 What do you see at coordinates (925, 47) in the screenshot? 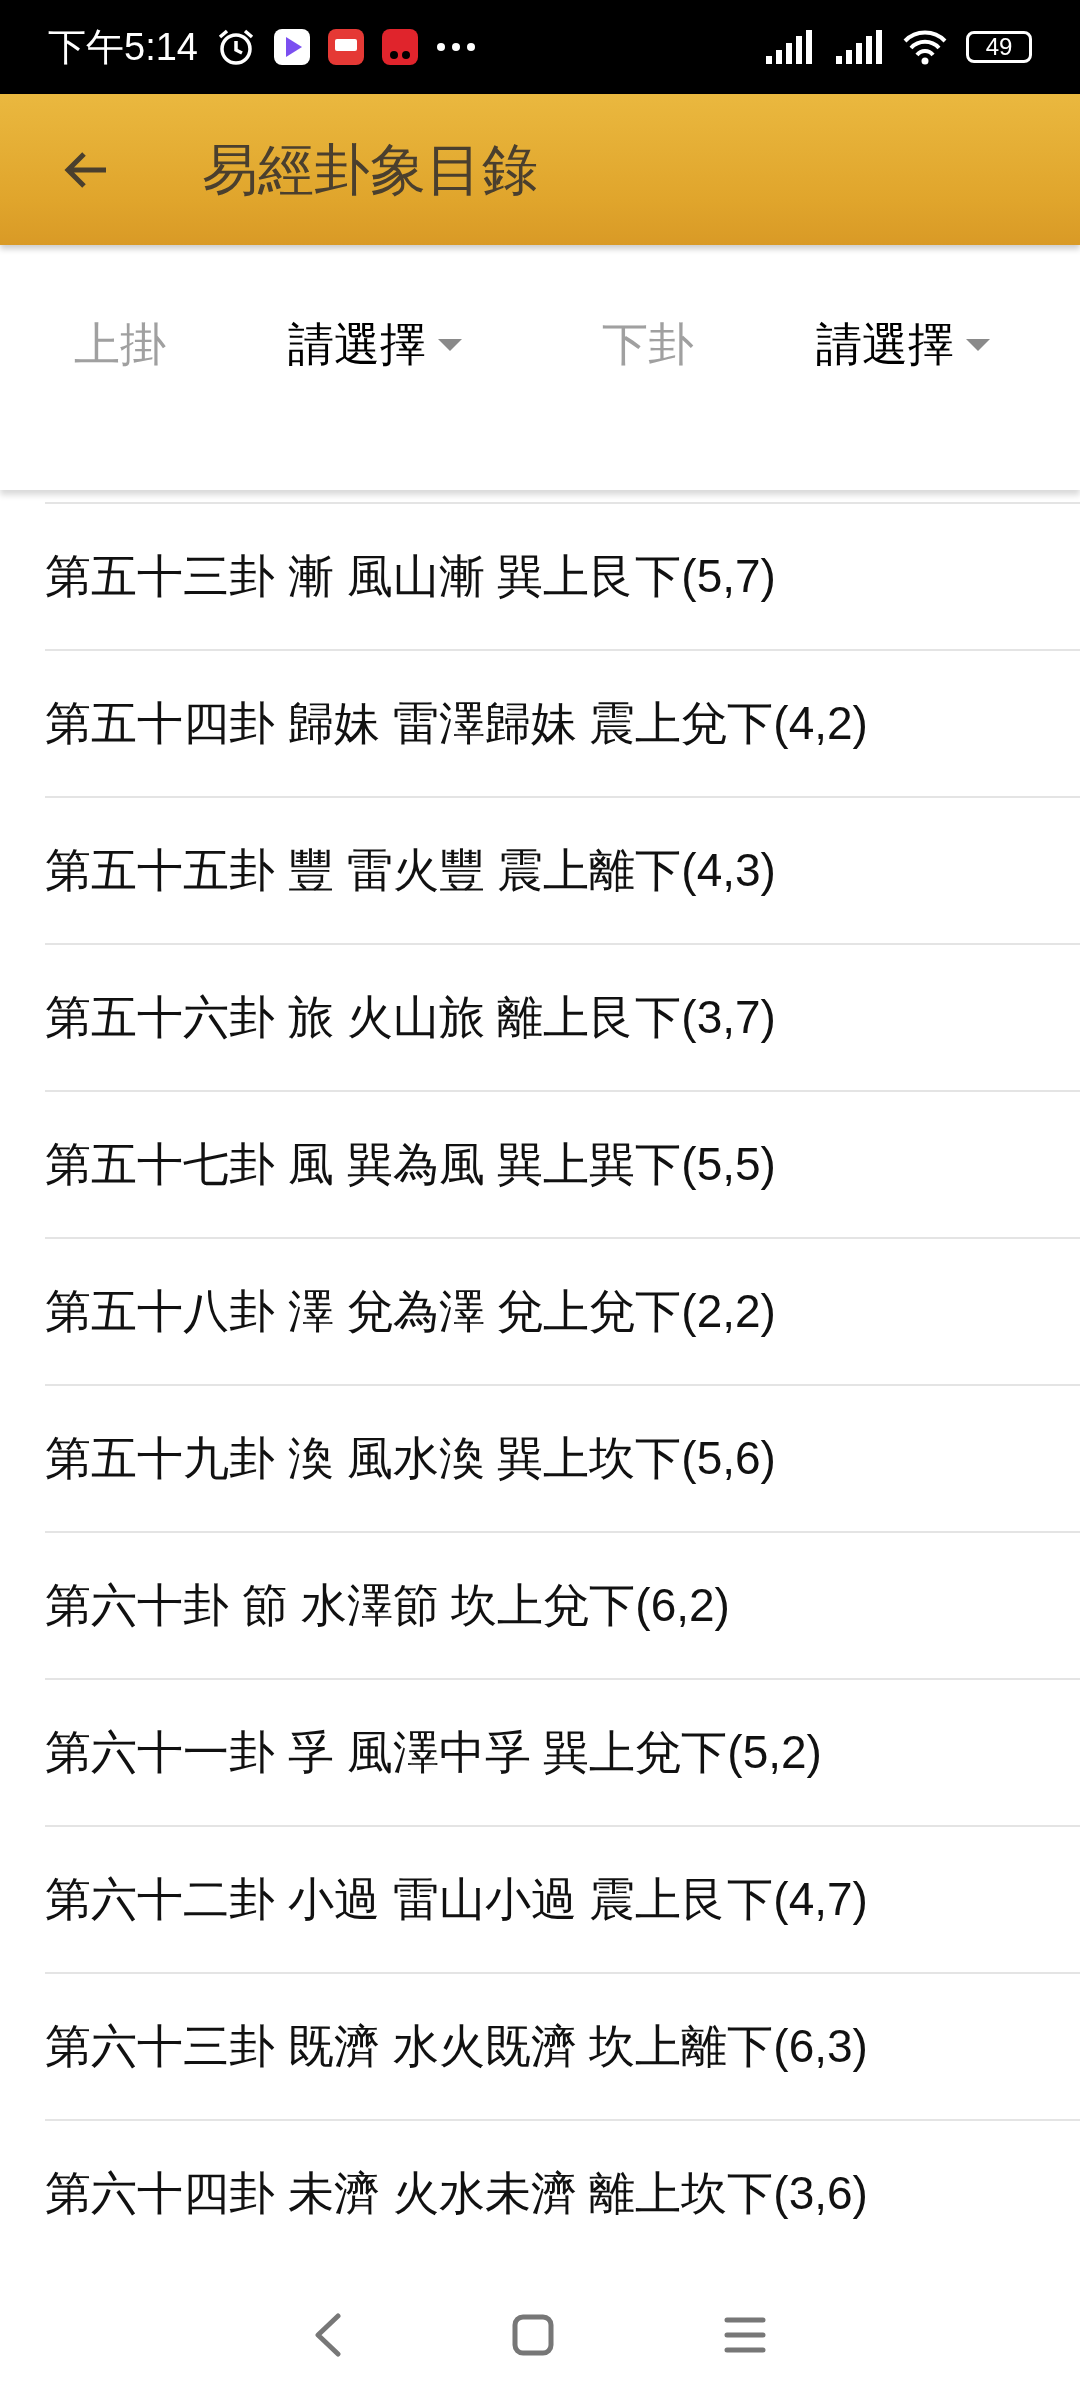
I see `wifi-icon` at bounding box center [925, 47].